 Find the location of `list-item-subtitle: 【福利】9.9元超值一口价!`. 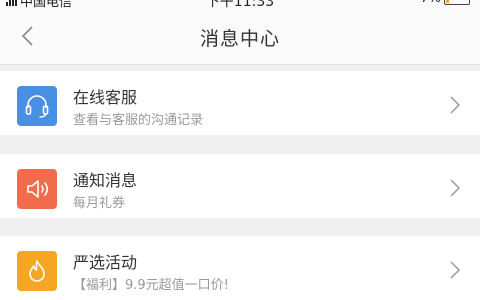

list-item-subtitle: 【福利】9.9元超值一口价! is located at coordinates (151, 285).